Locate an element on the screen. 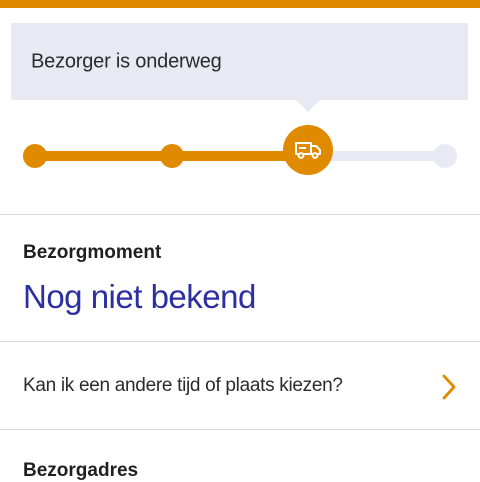 Image resolution: width=480 pixels, height=482 pixels. change-time-place-label: Kan ik een andere tijd of plaats kiezen? is located at coordinates (183, 385).